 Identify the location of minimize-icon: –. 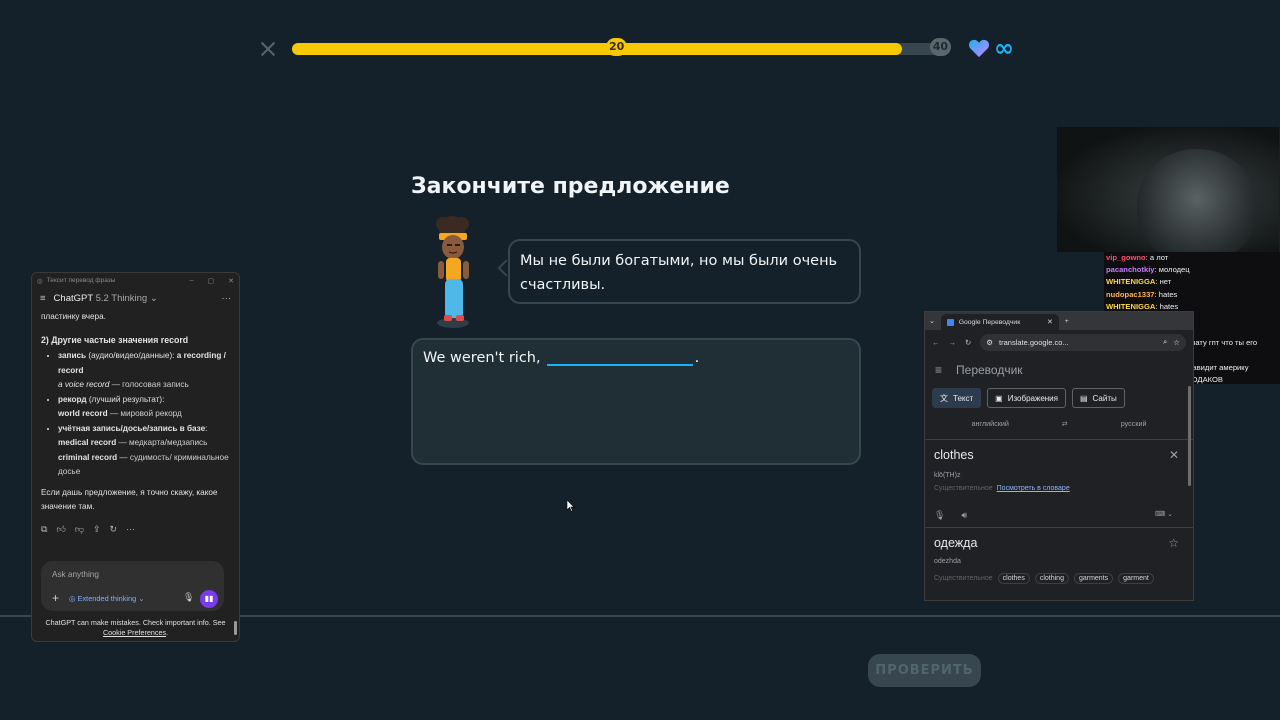
(192, 281).